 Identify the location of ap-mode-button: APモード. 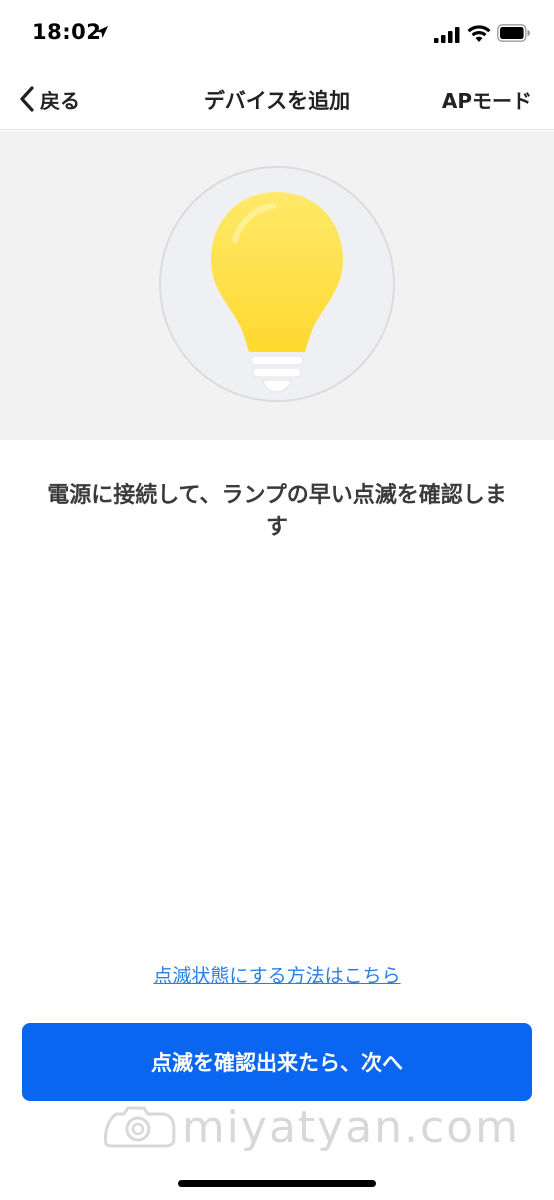
(487, 99).